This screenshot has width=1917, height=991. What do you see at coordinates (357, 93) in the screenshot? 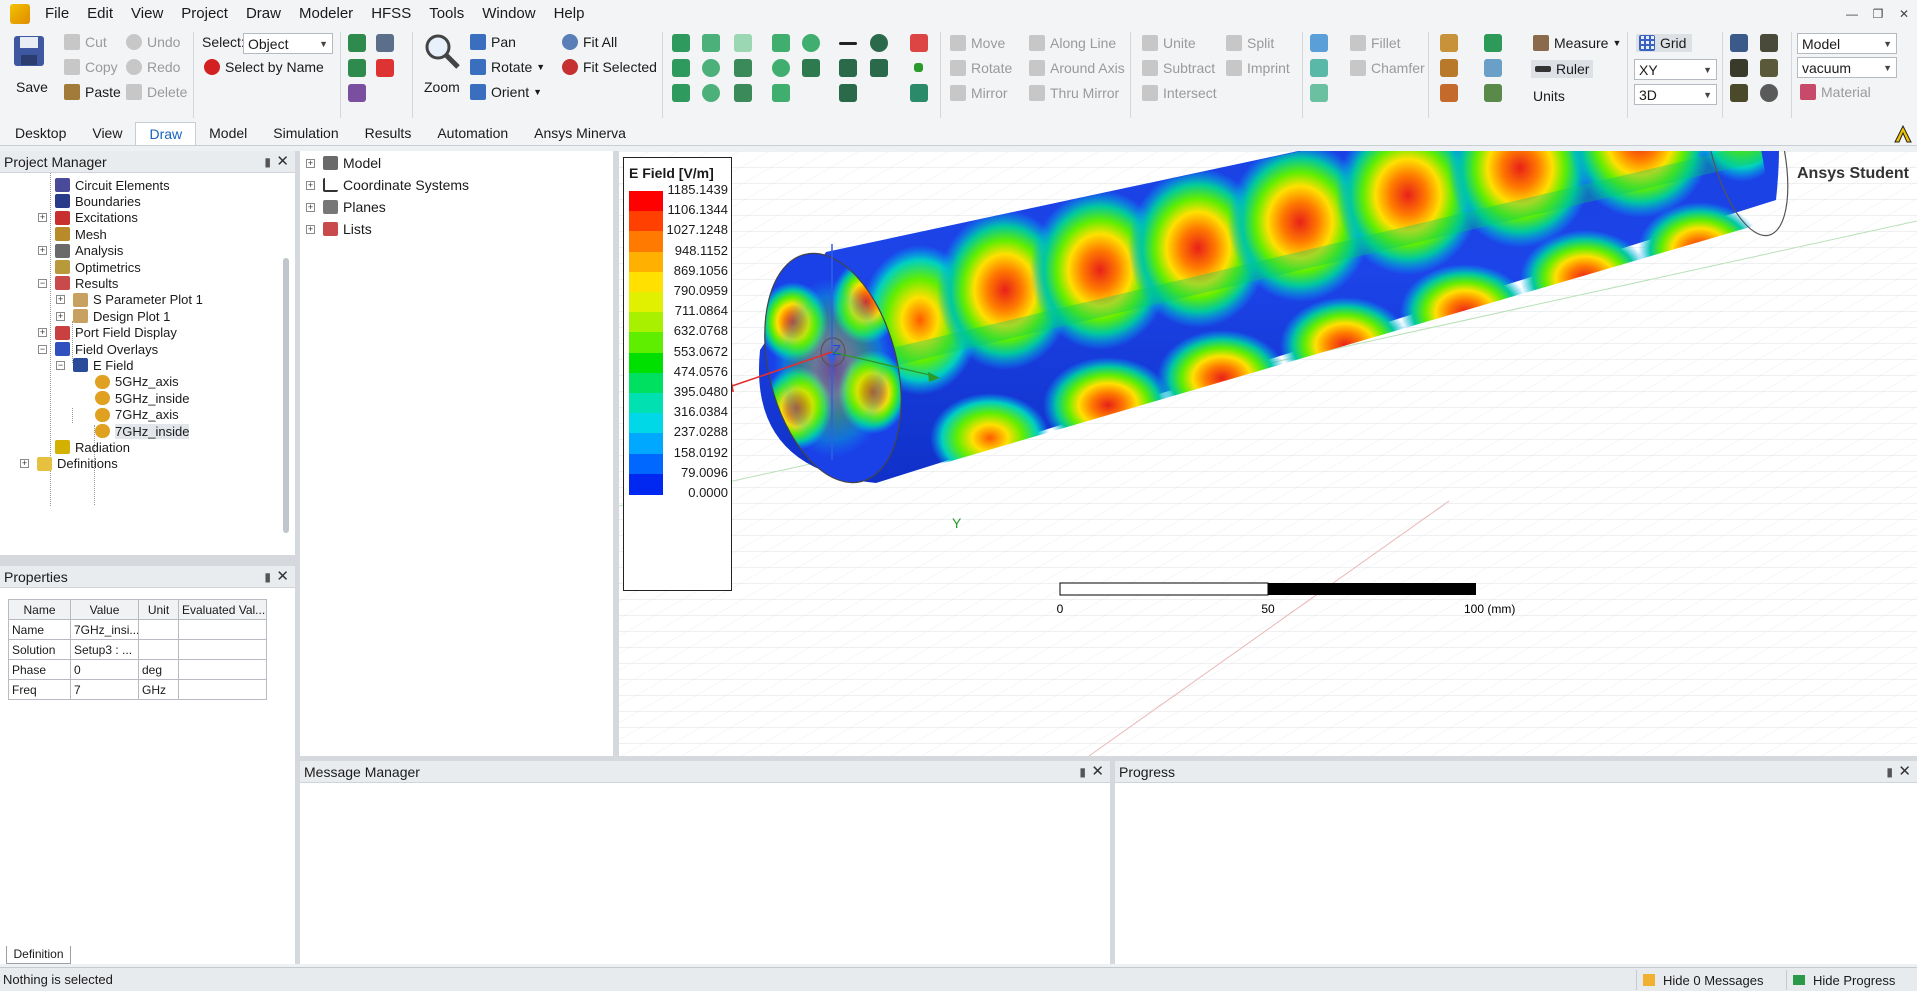
I see `visibility-icon` at bounding box center [357, 93].